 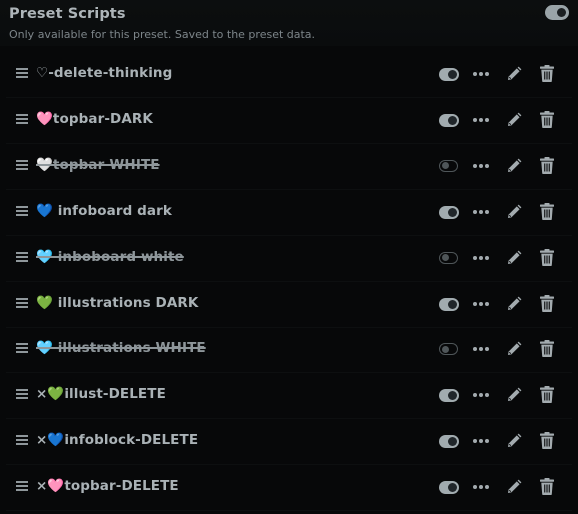 I want to click on script-name: 💚 illustrations DARK, so click(x=117, y=302).